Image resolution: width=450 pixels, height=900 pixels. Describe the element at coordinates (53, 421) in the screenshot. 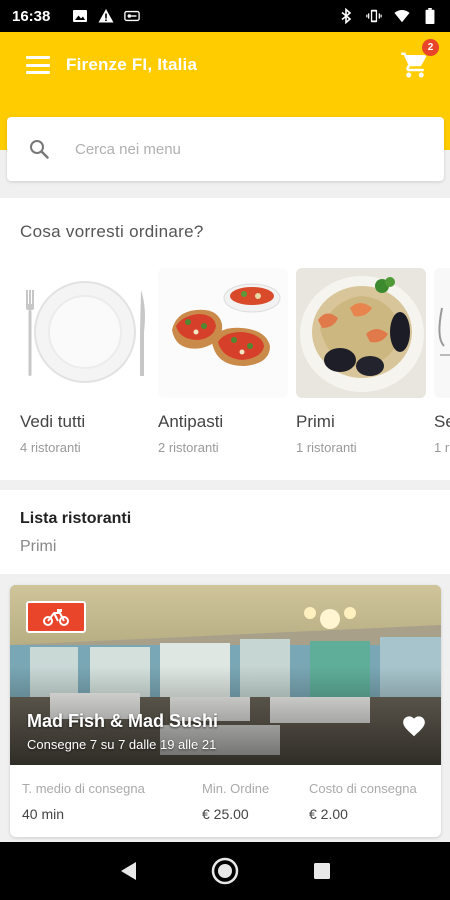

I see `category-name: Vedi tutti` at that location.